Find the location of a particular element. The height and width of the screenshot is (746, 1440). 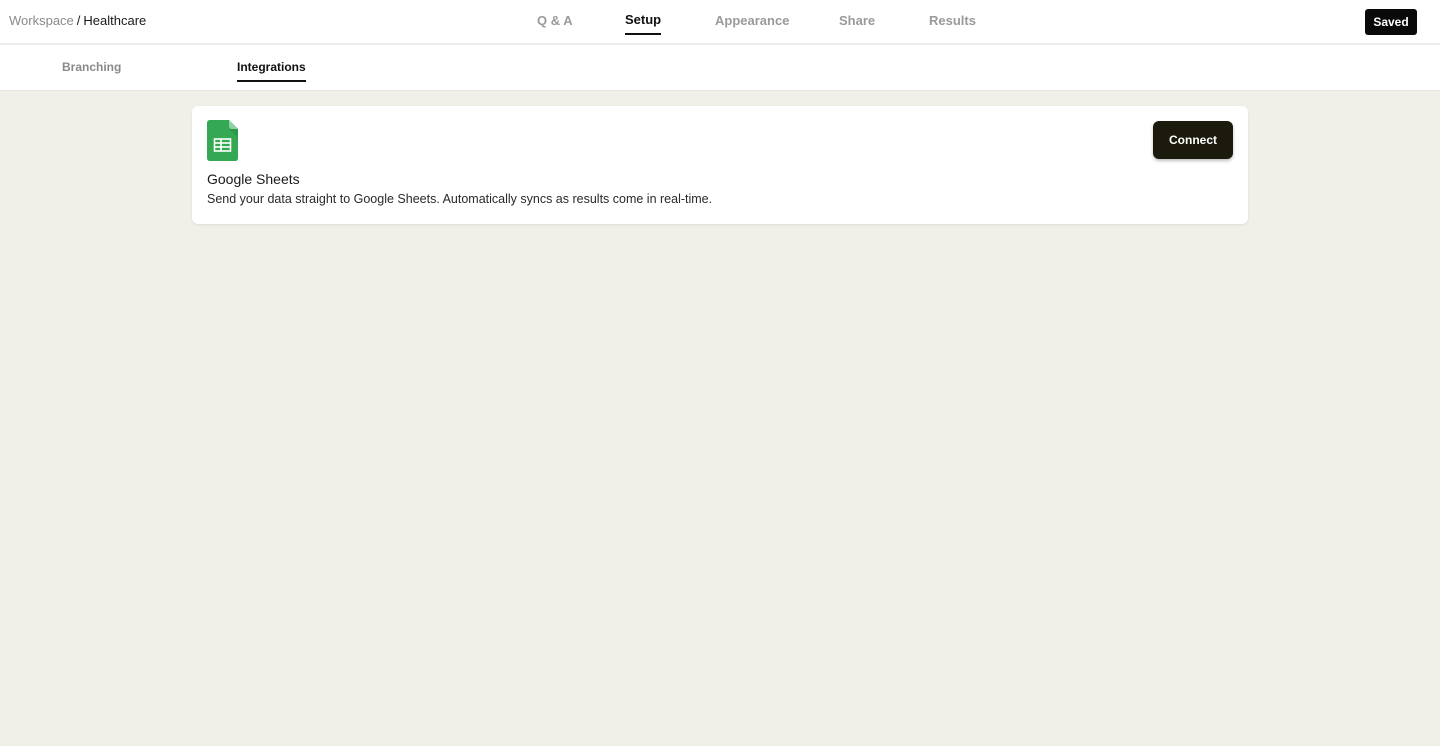

tab-appearance: Appearance is located at coordinates (752, 21).